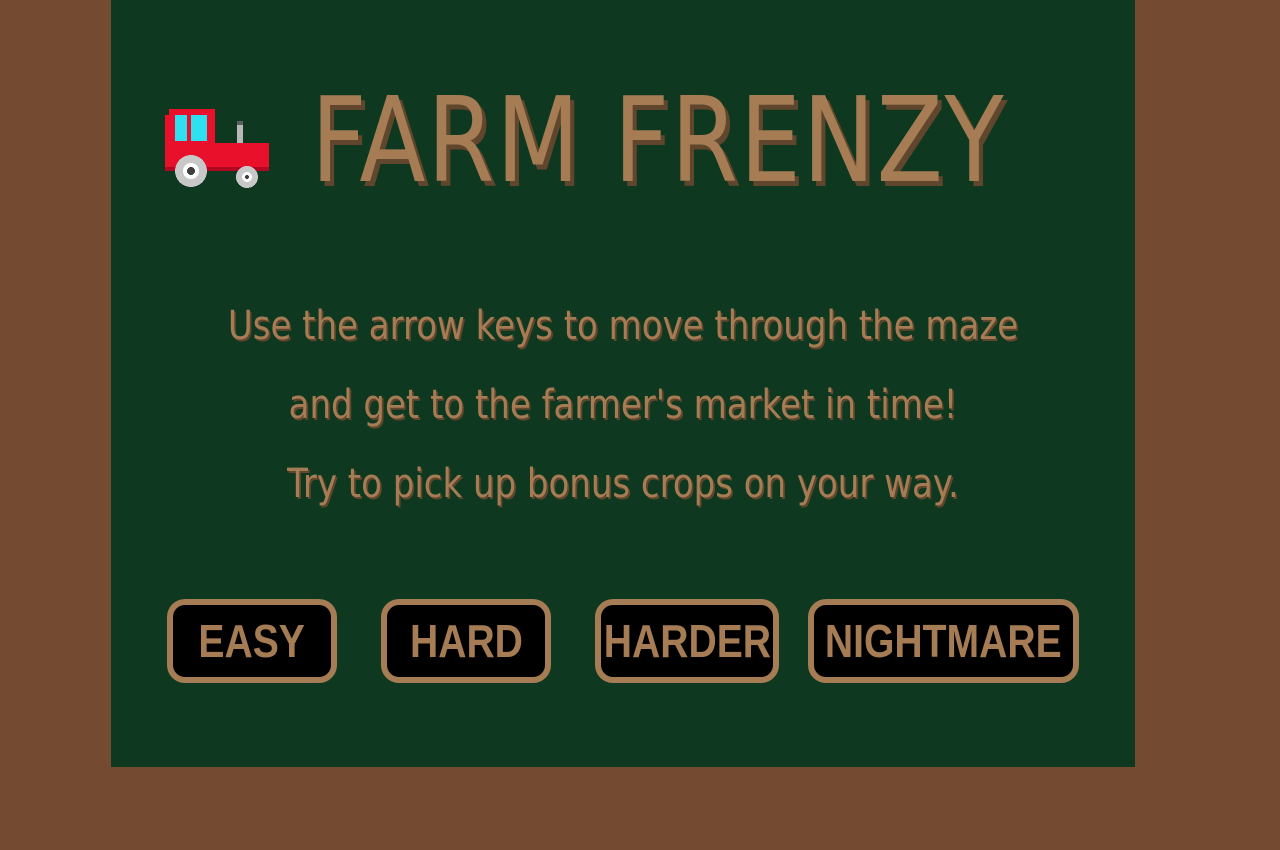  I want to click on nightmare-button-label: NIGHTMARE, so click(943, 641).